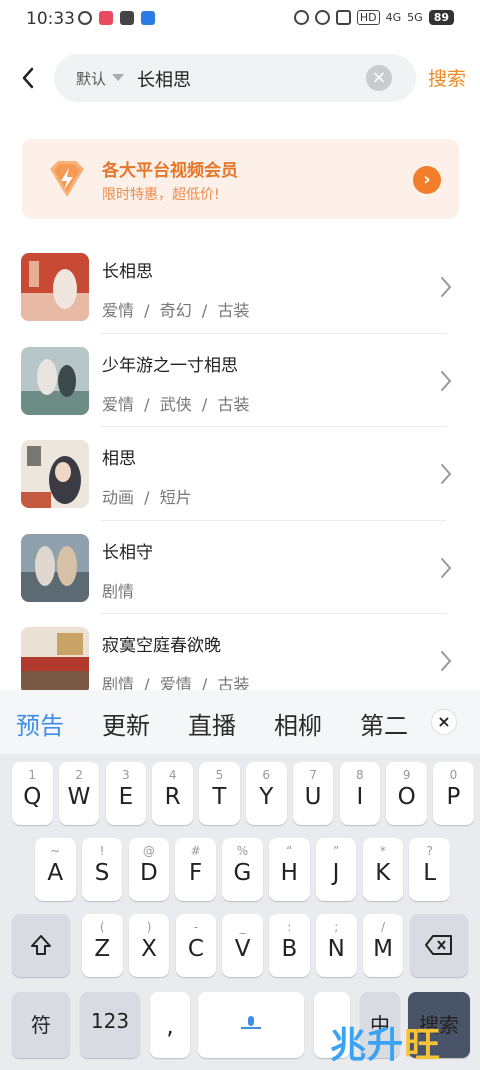 Image resolution: width=480 pixels, height=1070 pixels. I want to click on search-box: 默认 长相思 ×, so click(235, 78).